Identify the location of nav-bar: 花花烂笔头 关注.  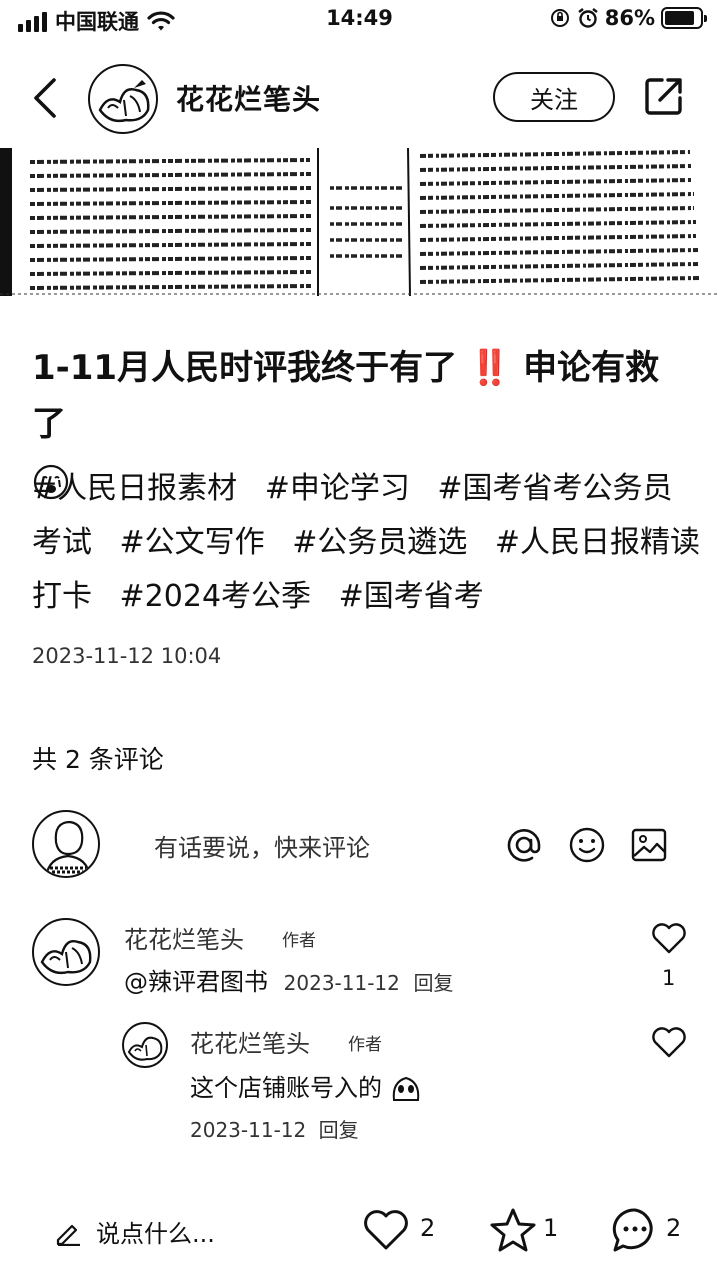
(359, 98).